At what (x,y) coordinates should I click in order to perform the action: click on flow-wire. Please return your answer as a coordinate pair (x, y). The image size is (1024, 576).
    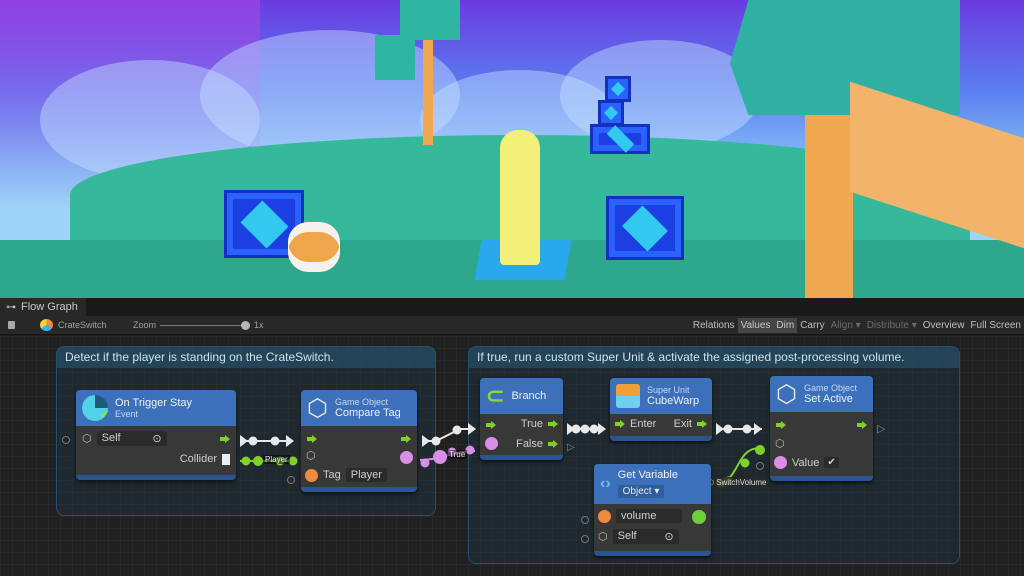
    Looking at the image, I should click on (448, 435).